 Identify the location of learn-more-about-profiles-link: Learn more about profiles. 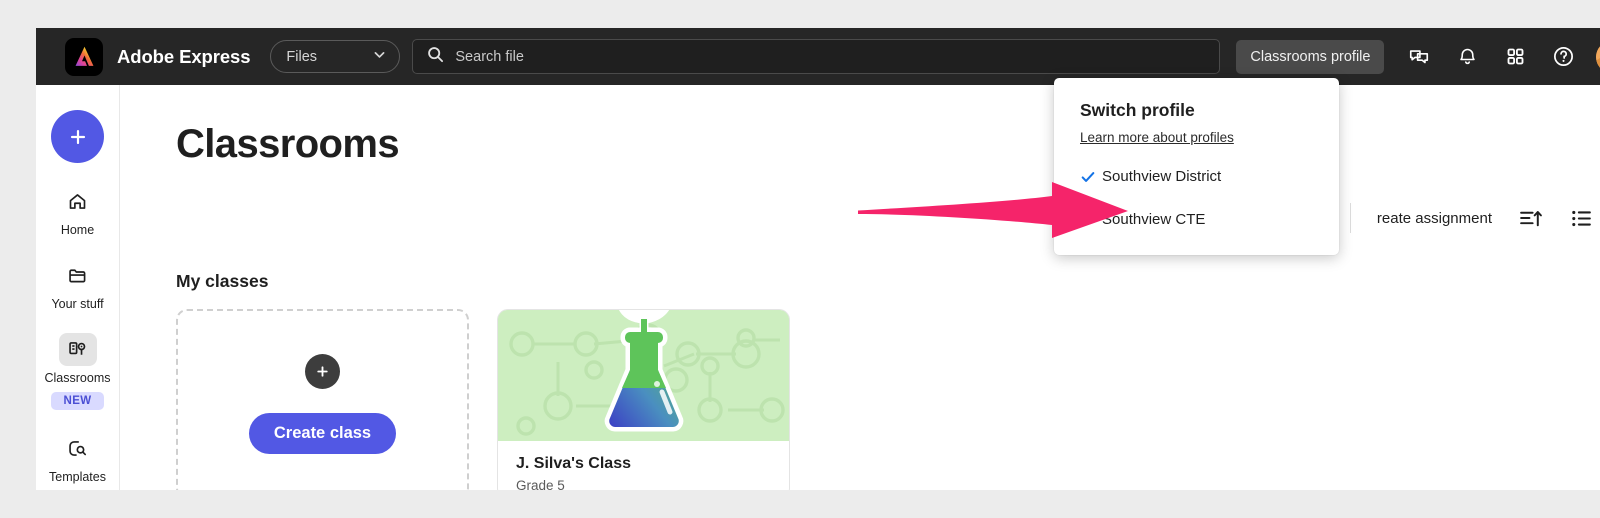
(1157, 137).